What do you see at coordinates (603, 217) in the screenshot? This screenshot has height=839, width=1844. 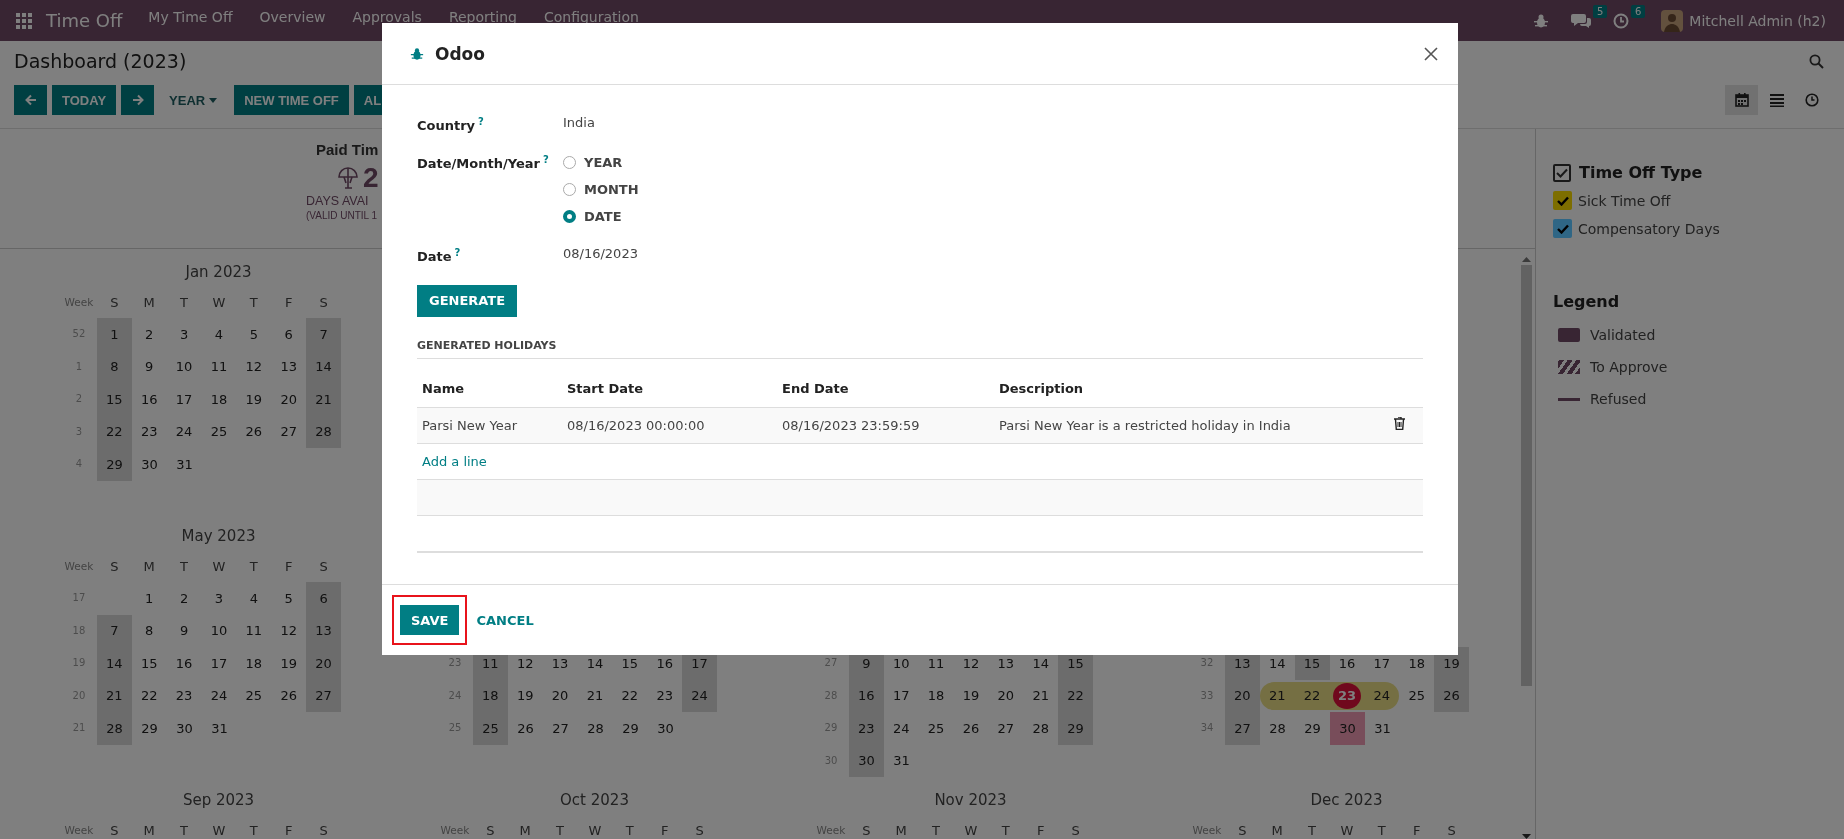 I see `radio-label: DATE` at bounding box center [603, 217].